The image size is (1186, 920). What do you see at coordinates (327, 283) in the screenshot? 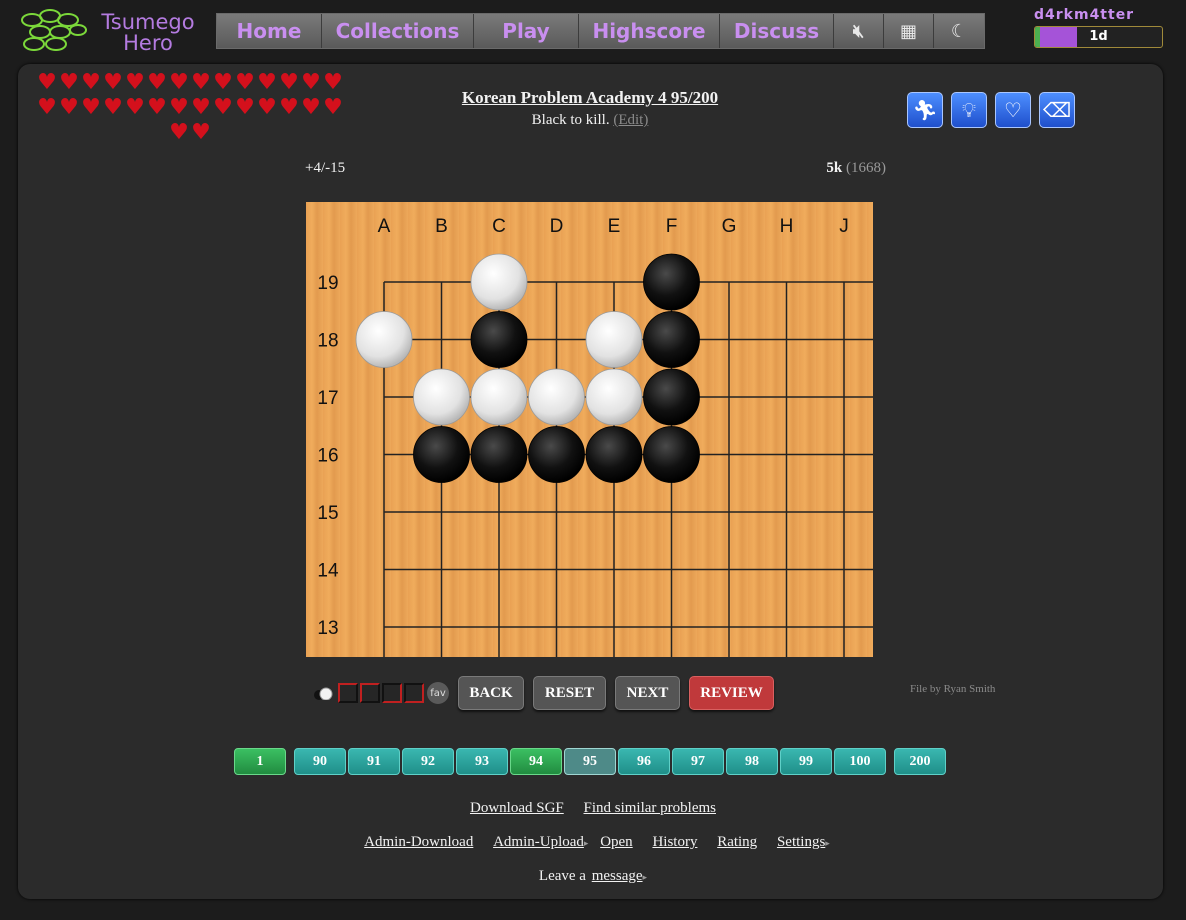
I see `row-label: 19` at bounding box center [327, 283].